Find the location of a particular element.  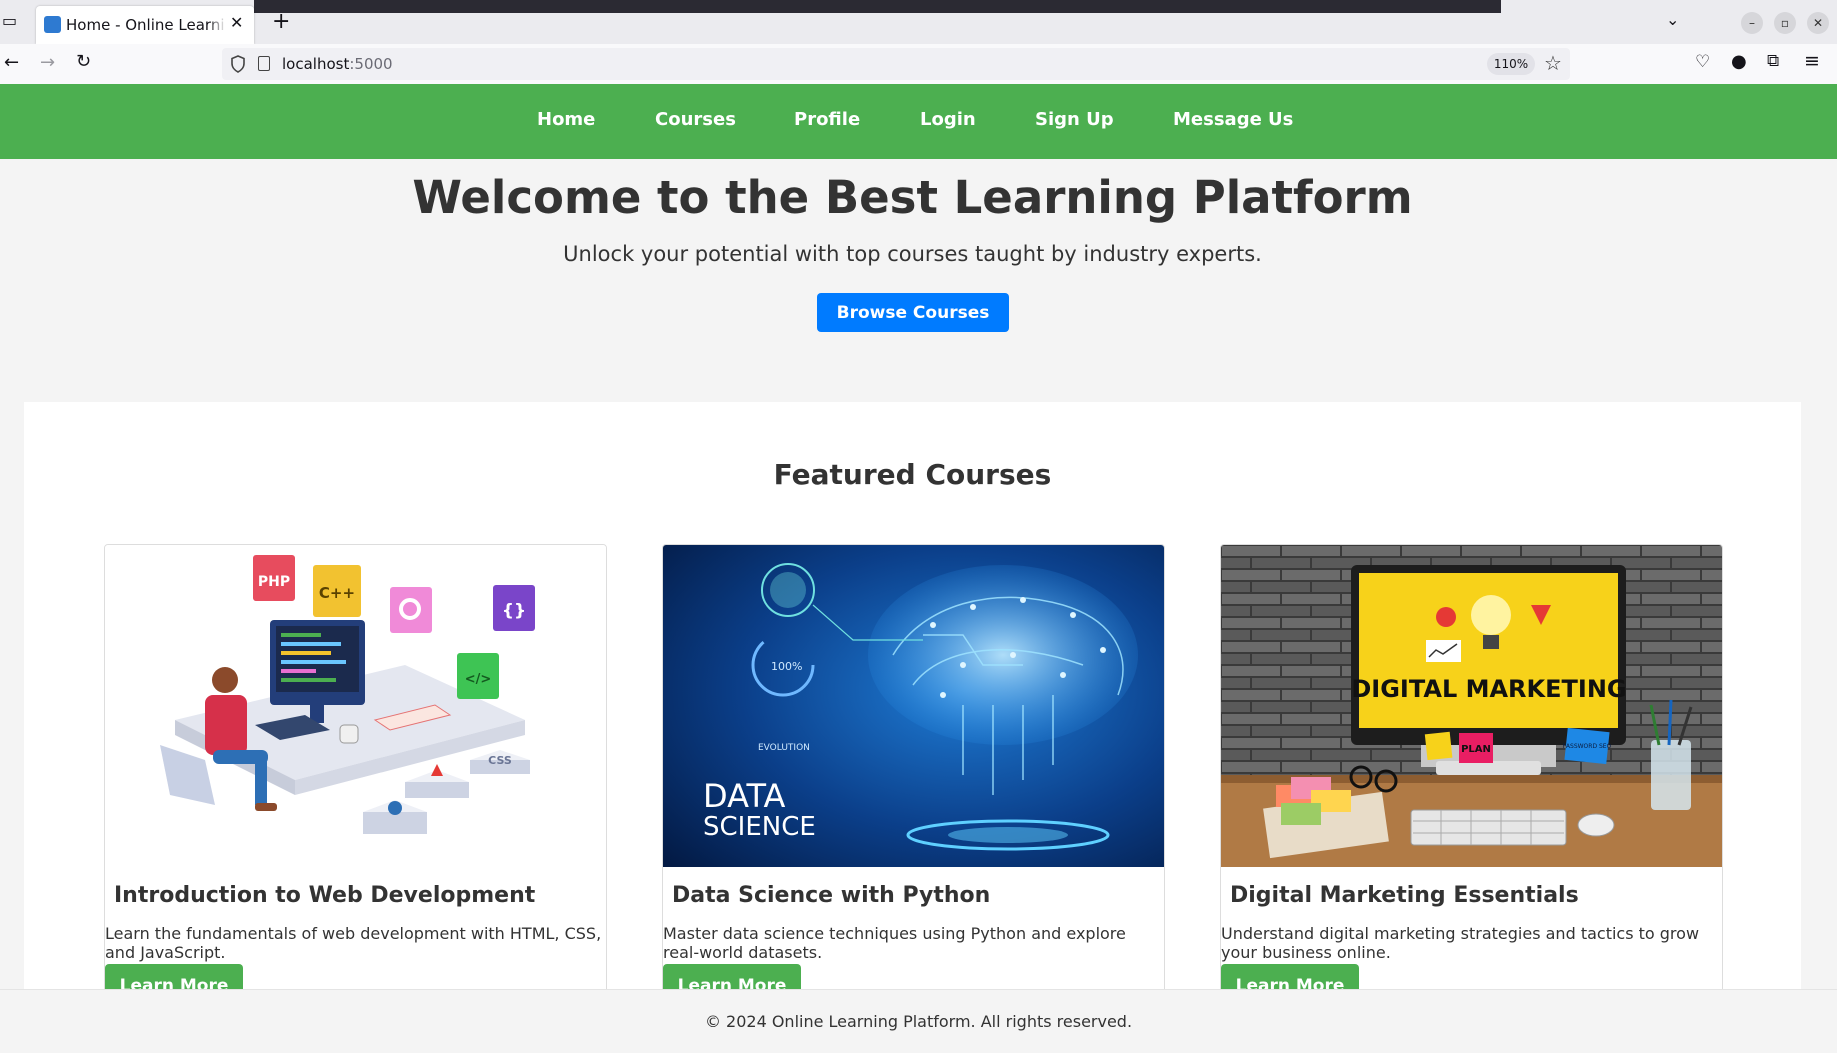

nav-message-us: Message Us is located at coordinates (1233, 119).